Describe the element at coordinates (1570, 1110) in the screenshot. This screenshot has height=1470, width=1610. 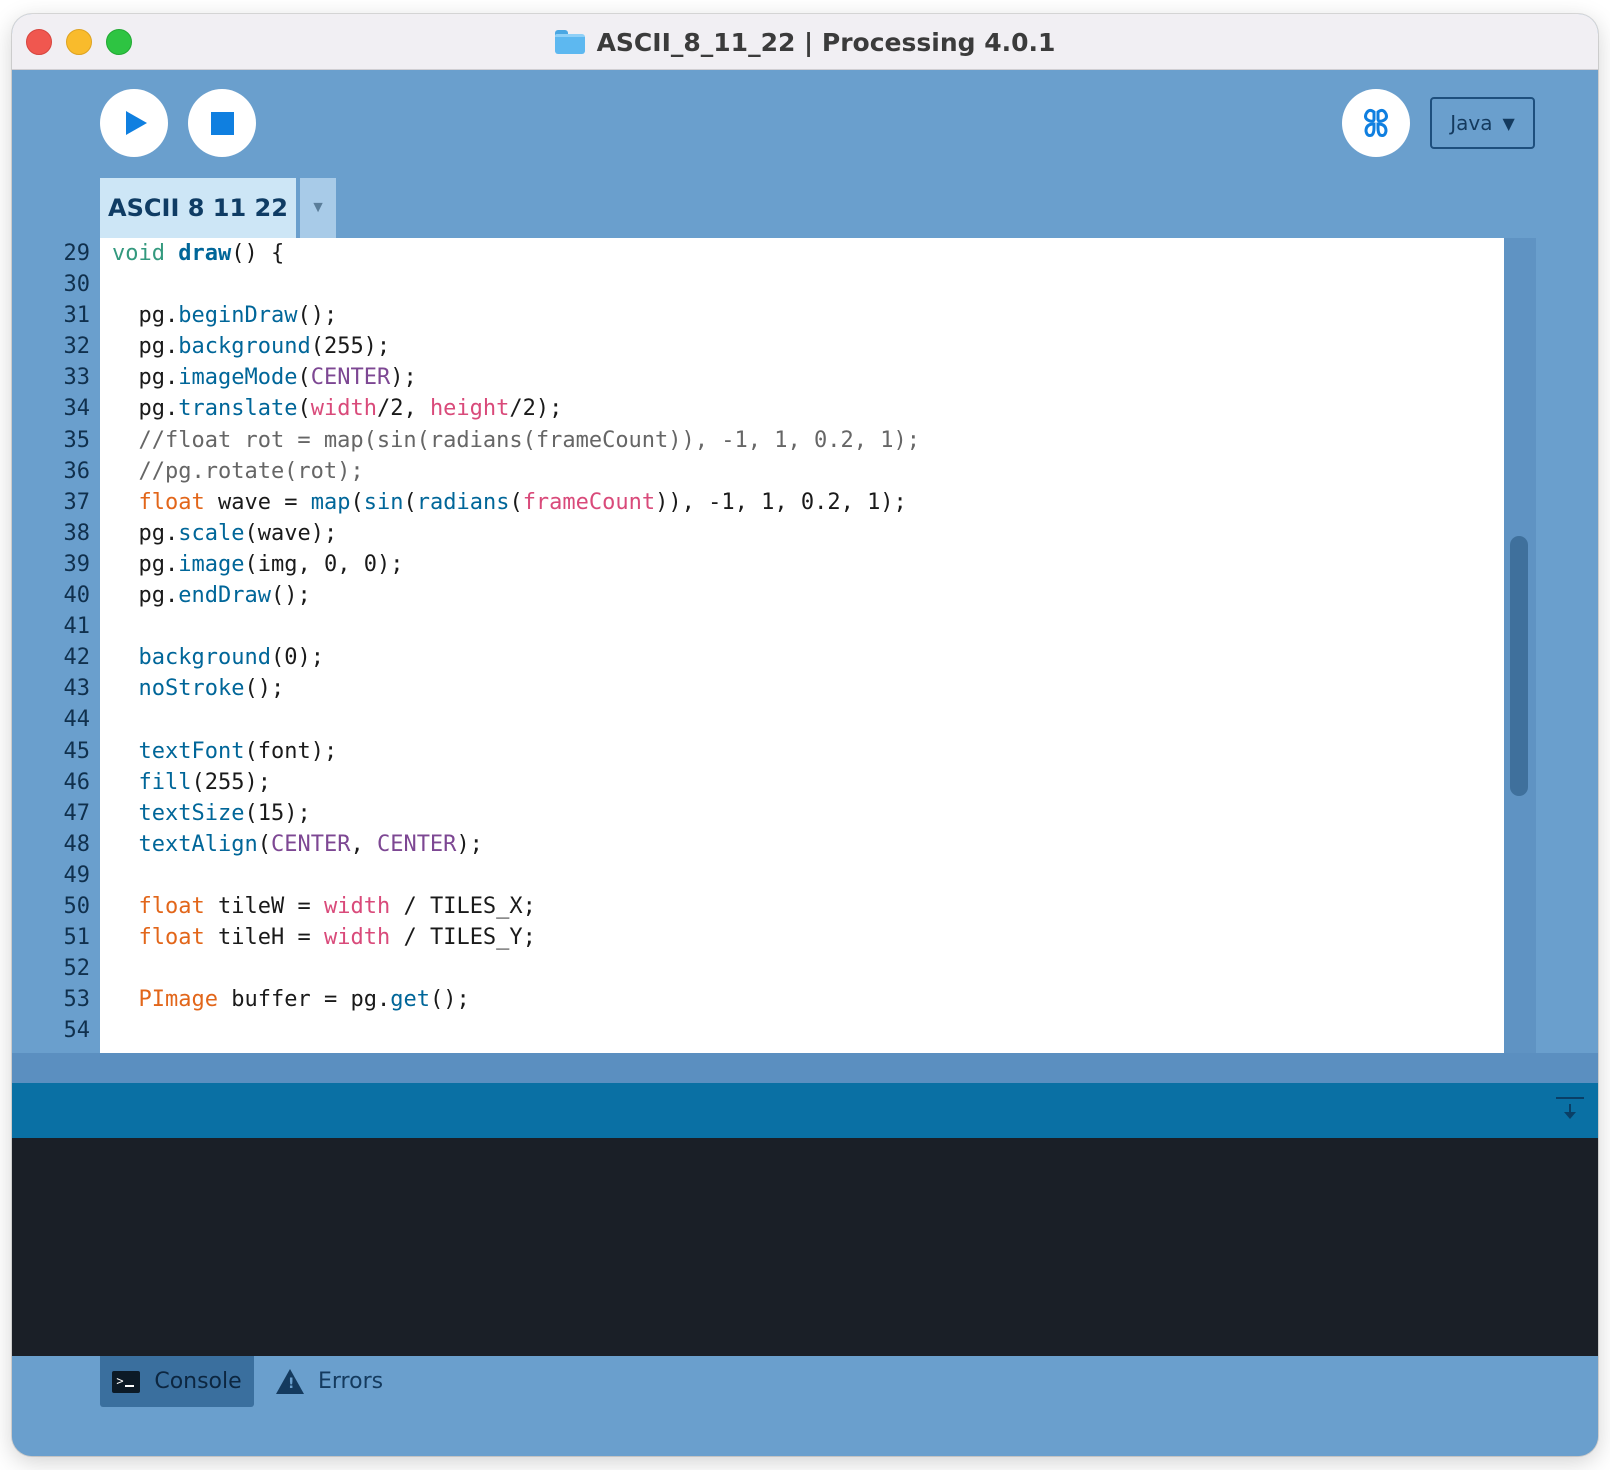
I see `collapse-console-icon` at that location.